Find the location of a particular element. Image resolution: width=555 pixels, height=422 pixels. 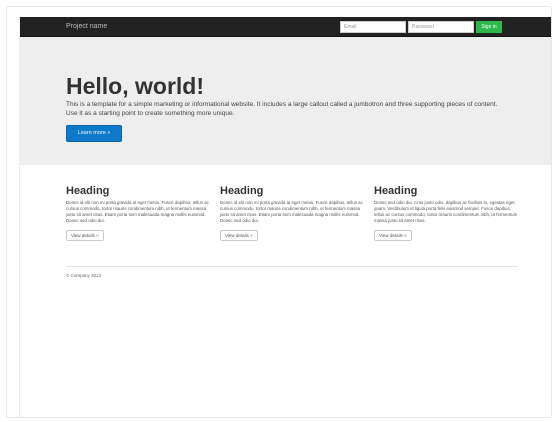

top-navbar: Project name Sign in is located at coordinates (285, 27).